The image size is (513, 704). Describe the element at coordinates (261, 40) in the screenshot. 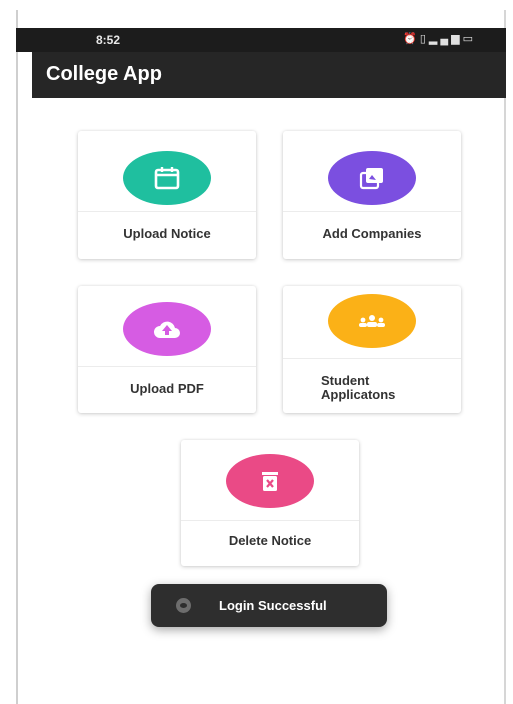

I see `status-bar: 8:52 ⏰▯▂▄▆▭` at that location.